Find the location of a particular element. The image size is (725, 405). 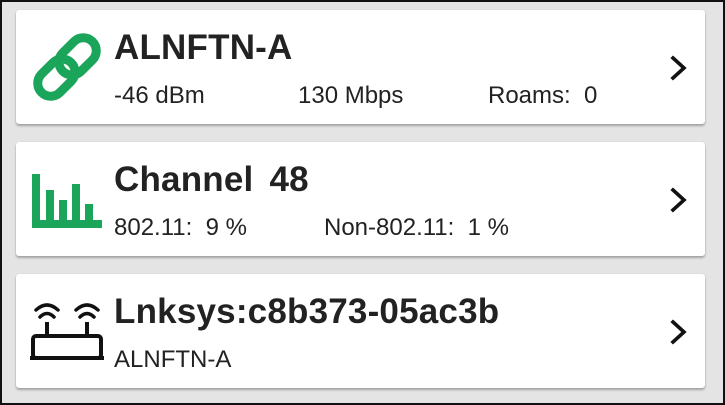

util-non-80211: Non-802.11: 1 % is located at coordinates (416, 228).